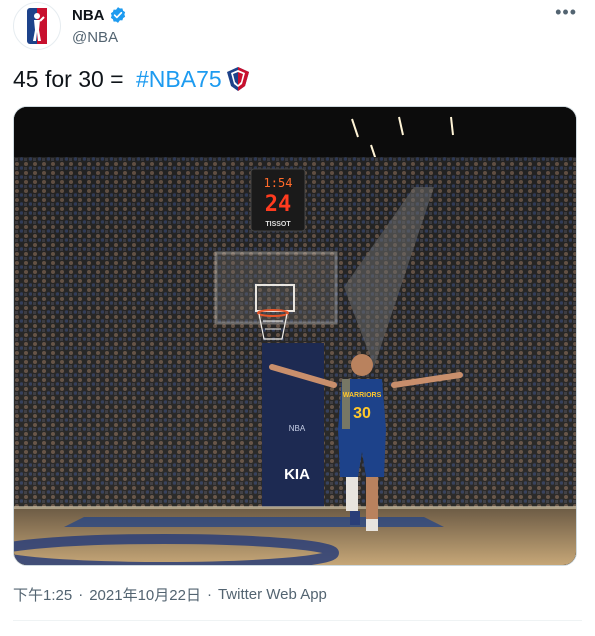  Describe the element at coordinates (71, 79) in the screenshot. I see `tweet-text-prefix: 45 for 30 =` at that location.